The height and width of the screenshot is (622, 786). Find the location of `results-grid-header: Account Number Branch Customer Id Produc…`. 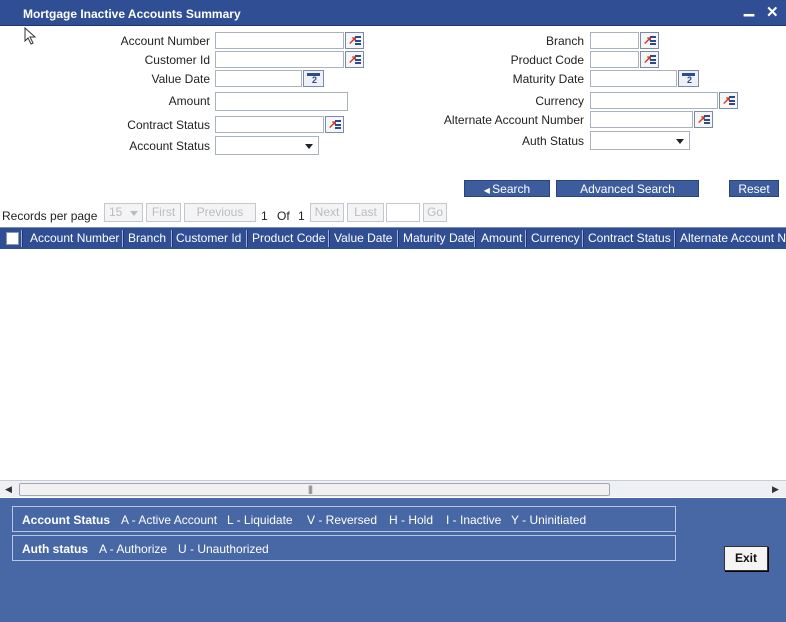

results-grid-header: Account Number Branch Customer Id Produc… is located at coordinates (393, 238).